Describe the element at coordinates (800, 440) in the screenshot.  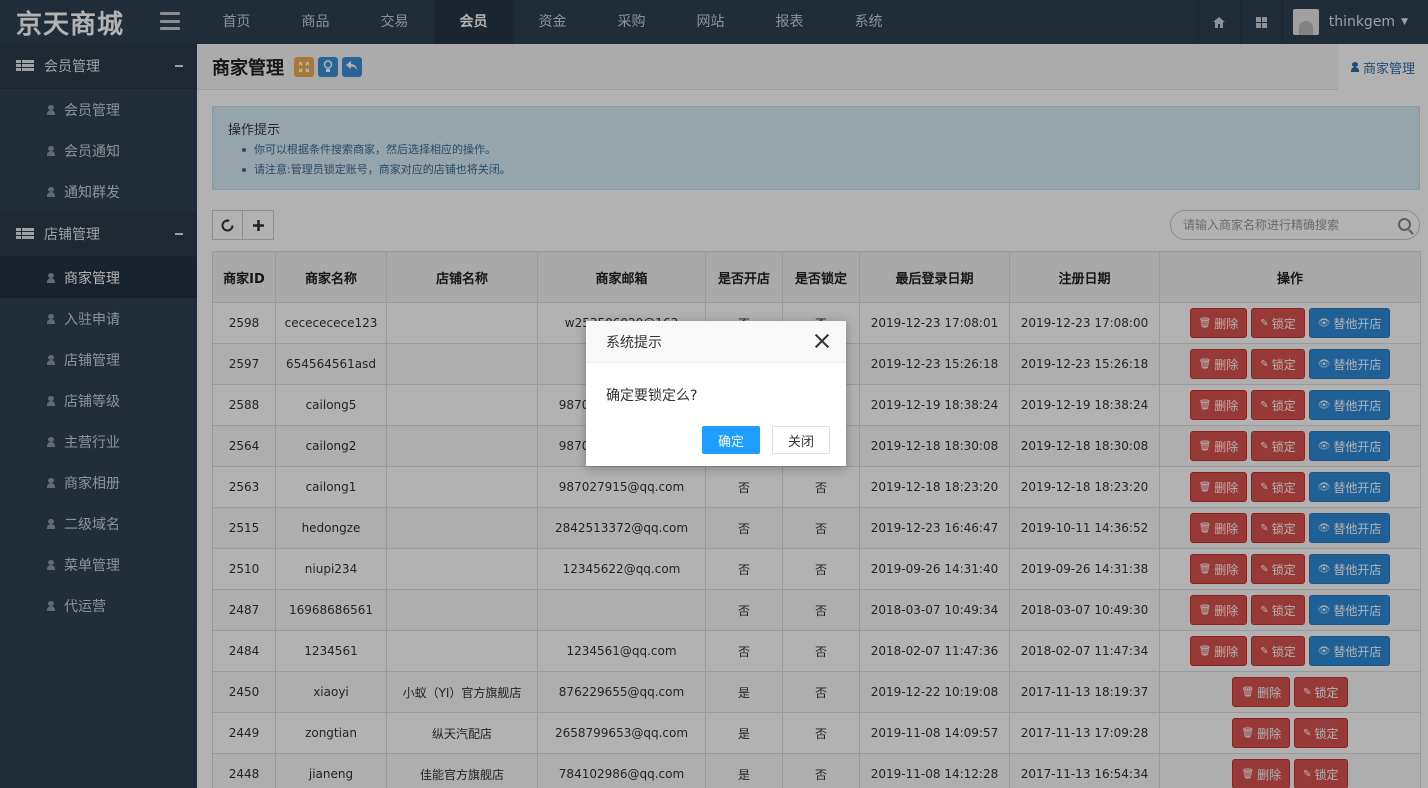
I see `close-button: 关闭` at that location.